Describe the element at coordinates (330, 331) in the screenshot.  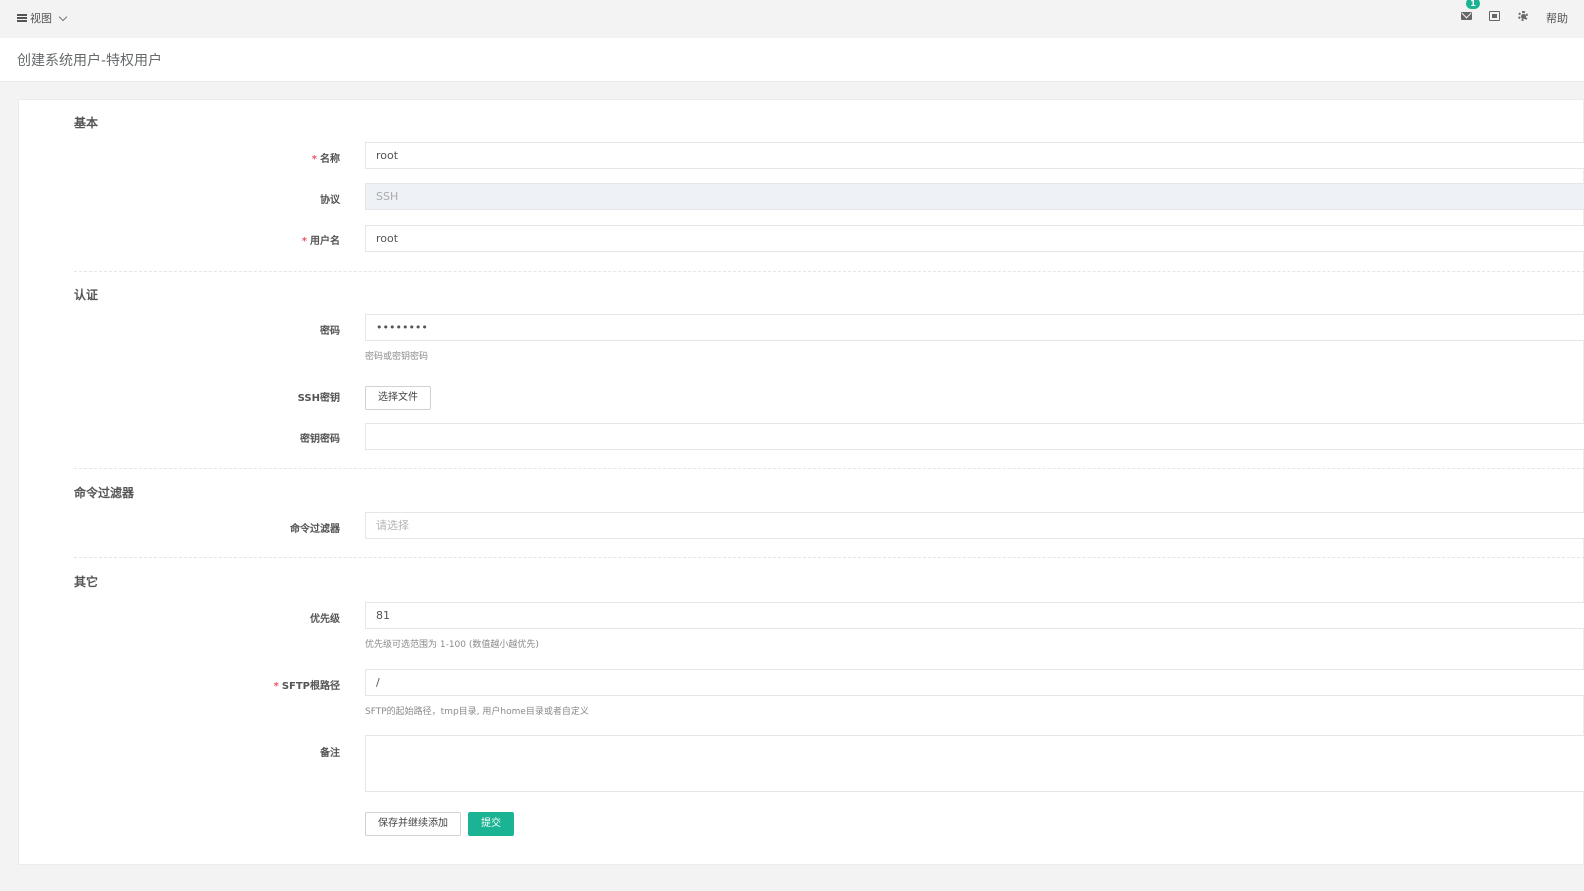
I see `password-label: 密码` at that location.